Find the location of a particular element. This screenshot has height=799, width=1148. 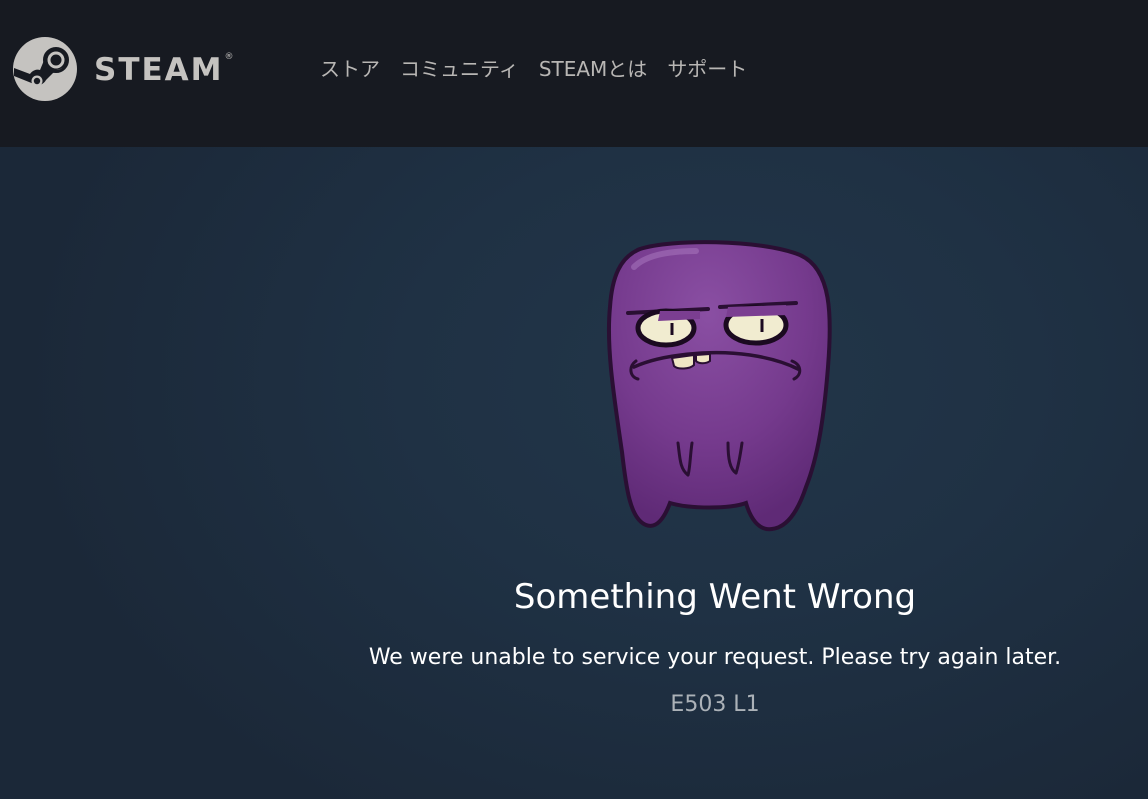

error-title: Something Went Wrong is located at coordinates (715, 597).